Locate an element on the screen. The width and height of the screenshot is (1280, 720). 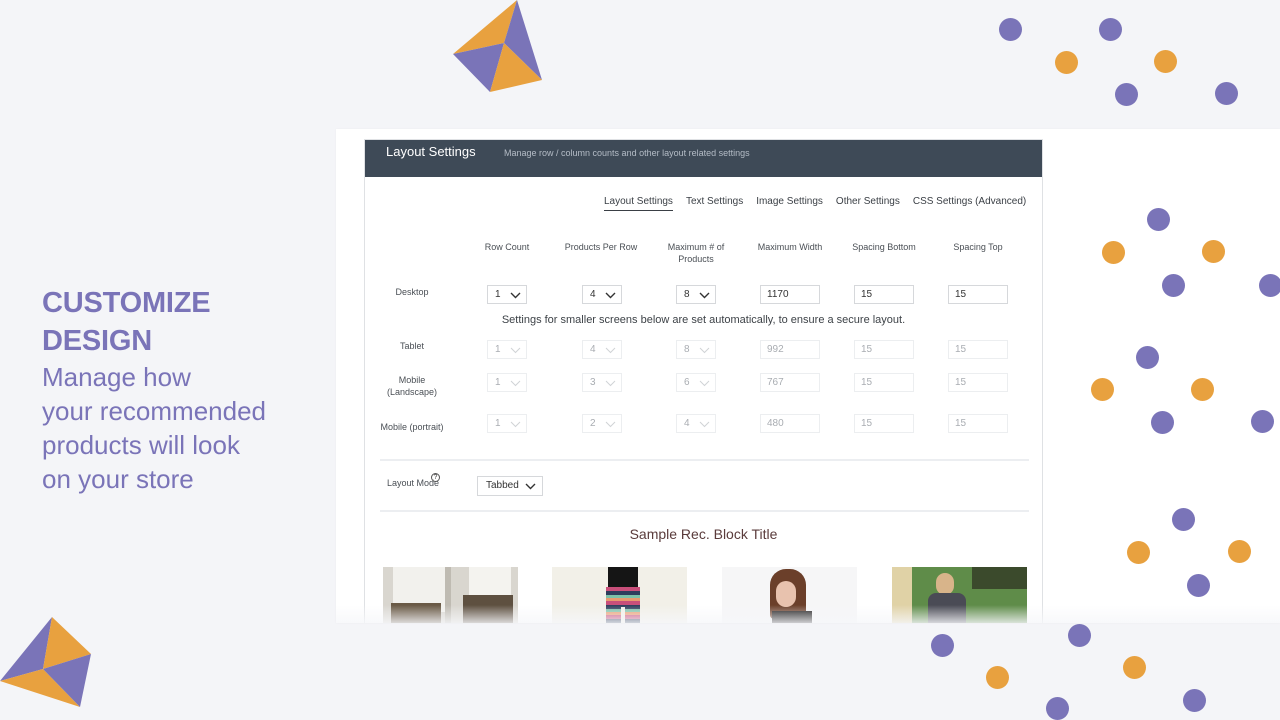
column-header-spacing-bottom: Spacing Bottom is located at coordinates (884, 247).